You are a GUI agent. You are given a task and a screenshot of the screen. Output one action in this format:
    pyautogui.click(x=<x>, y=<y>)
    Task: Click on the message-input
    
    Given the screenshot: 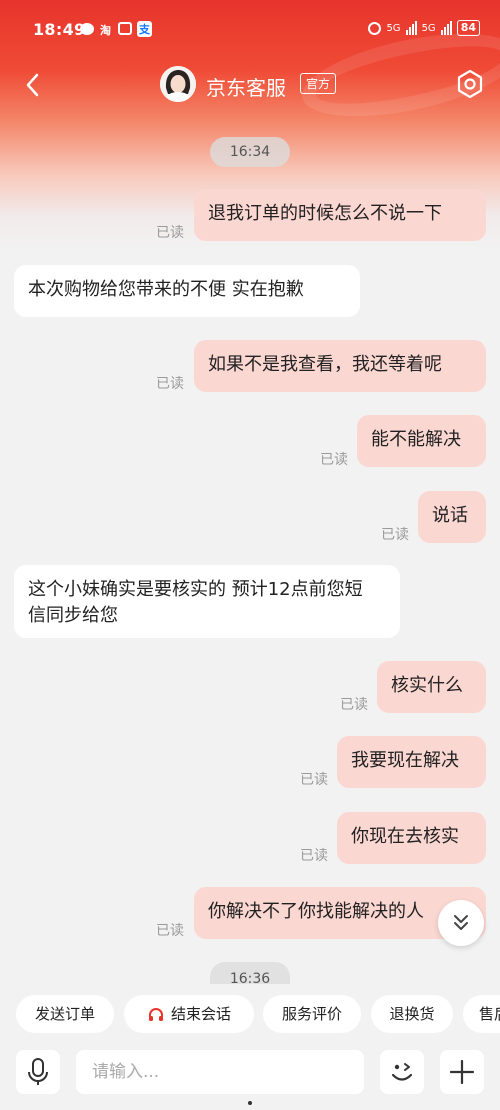 What is the action you would take?
    pyautogui.click(x=220, y=1072)
    